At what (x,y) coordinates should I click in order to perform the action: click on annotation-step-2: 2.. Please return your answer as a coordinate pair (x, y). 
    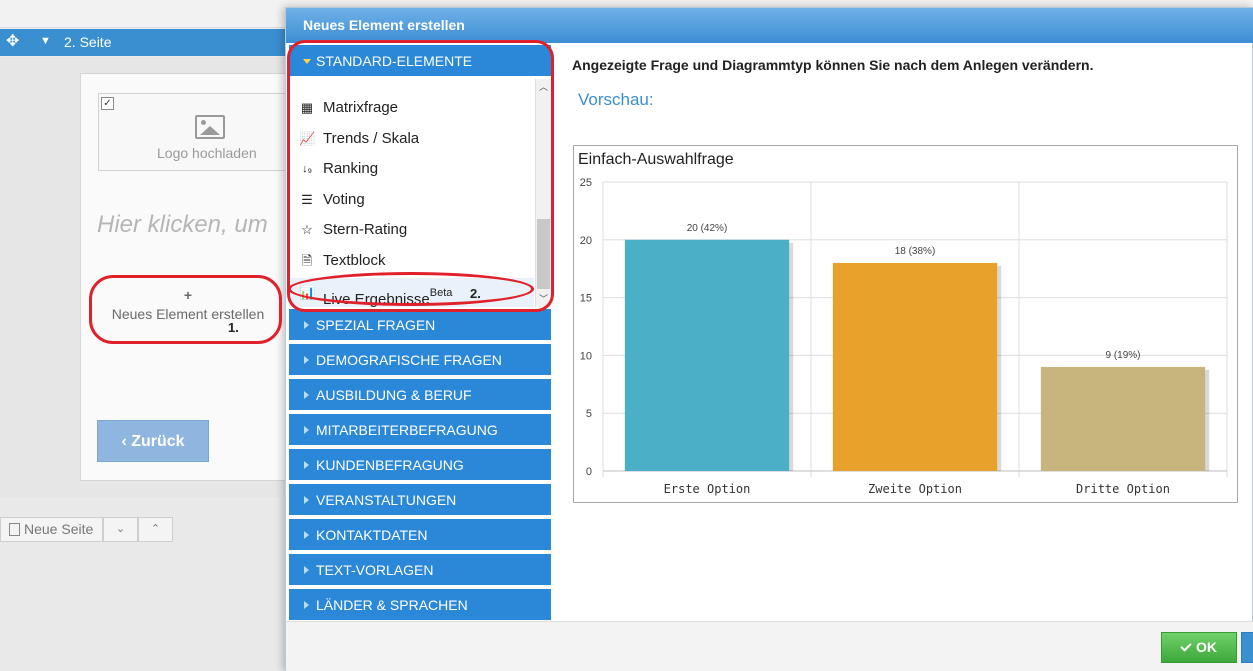
    Looking at the image, I should click on (475, 293).